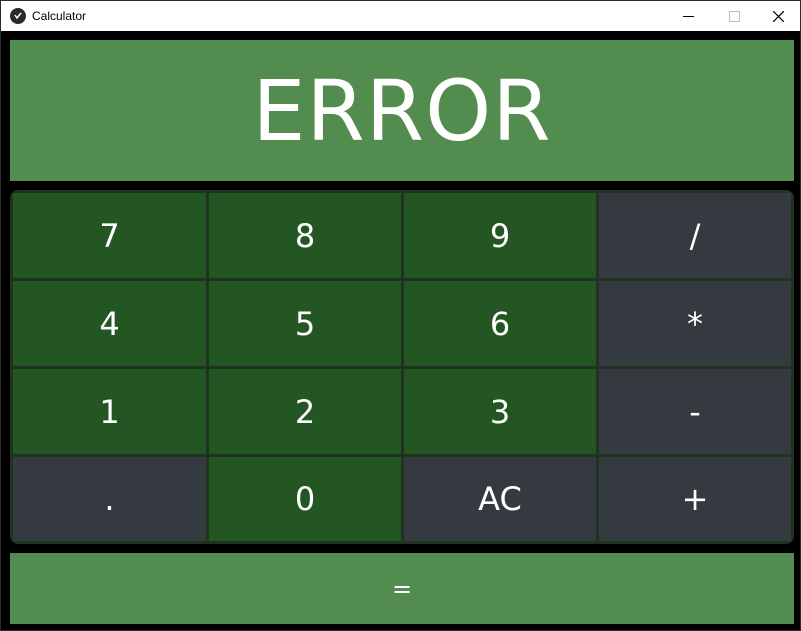 This screenshot has height=631, width=801. I want to click on close-button, so click(778, 16).